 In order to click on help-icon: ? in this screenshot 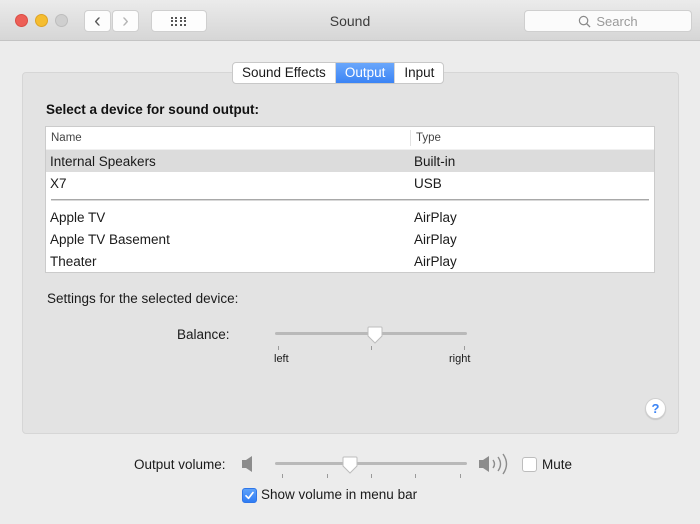, I will do `click(655, 408)`.